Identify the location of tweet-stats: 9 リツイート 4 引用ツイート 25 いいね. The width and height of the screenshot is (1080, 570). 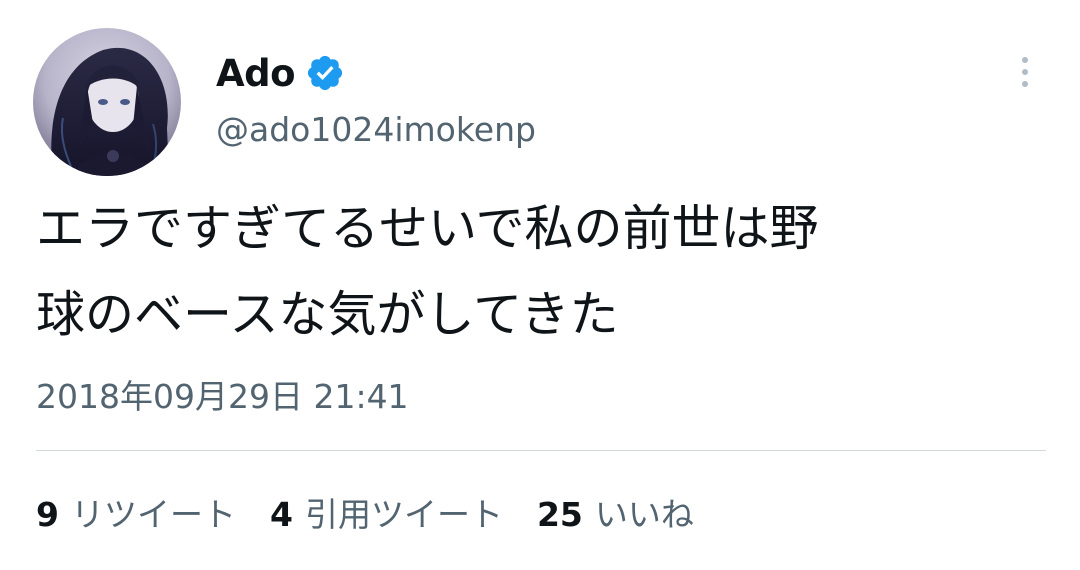
(382, 512).